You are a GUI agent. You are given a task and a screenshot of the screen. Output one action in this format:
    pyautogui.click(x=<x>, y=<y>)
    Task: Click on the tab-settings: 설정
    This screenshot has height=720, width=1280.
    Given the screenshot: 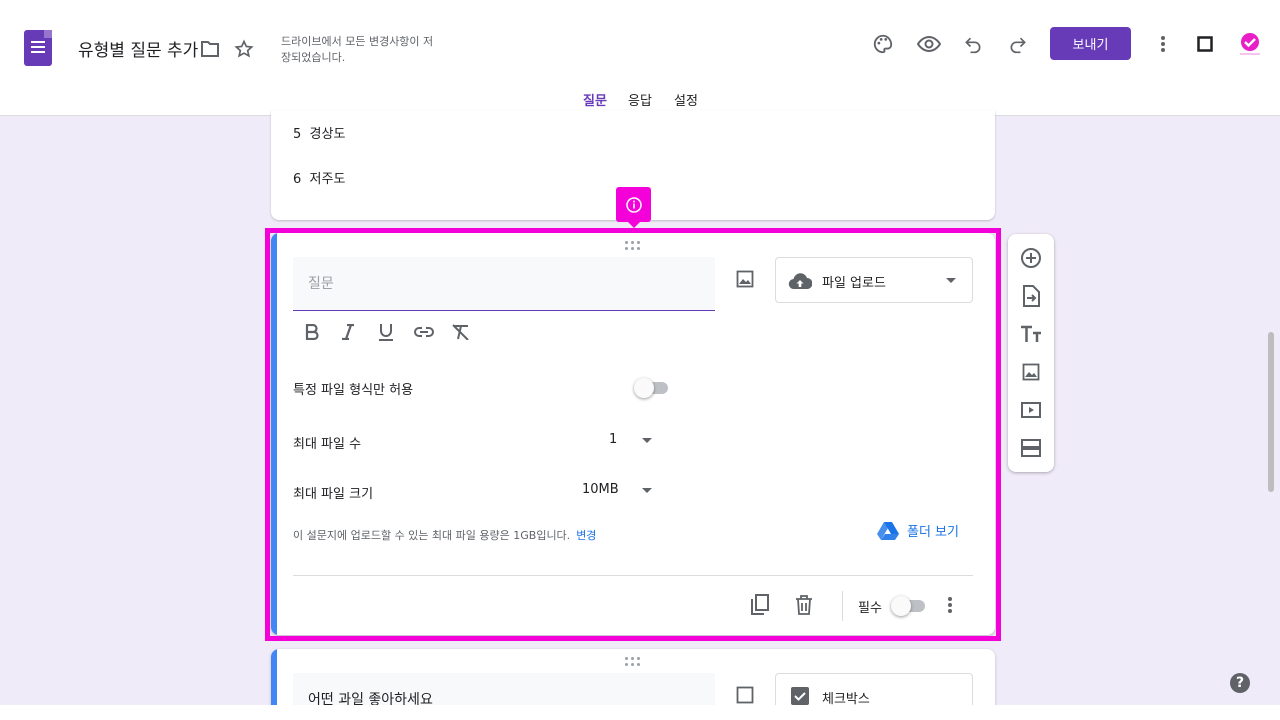 What is the action you would take?
    pyautogui.click(x=686, y=99)
    